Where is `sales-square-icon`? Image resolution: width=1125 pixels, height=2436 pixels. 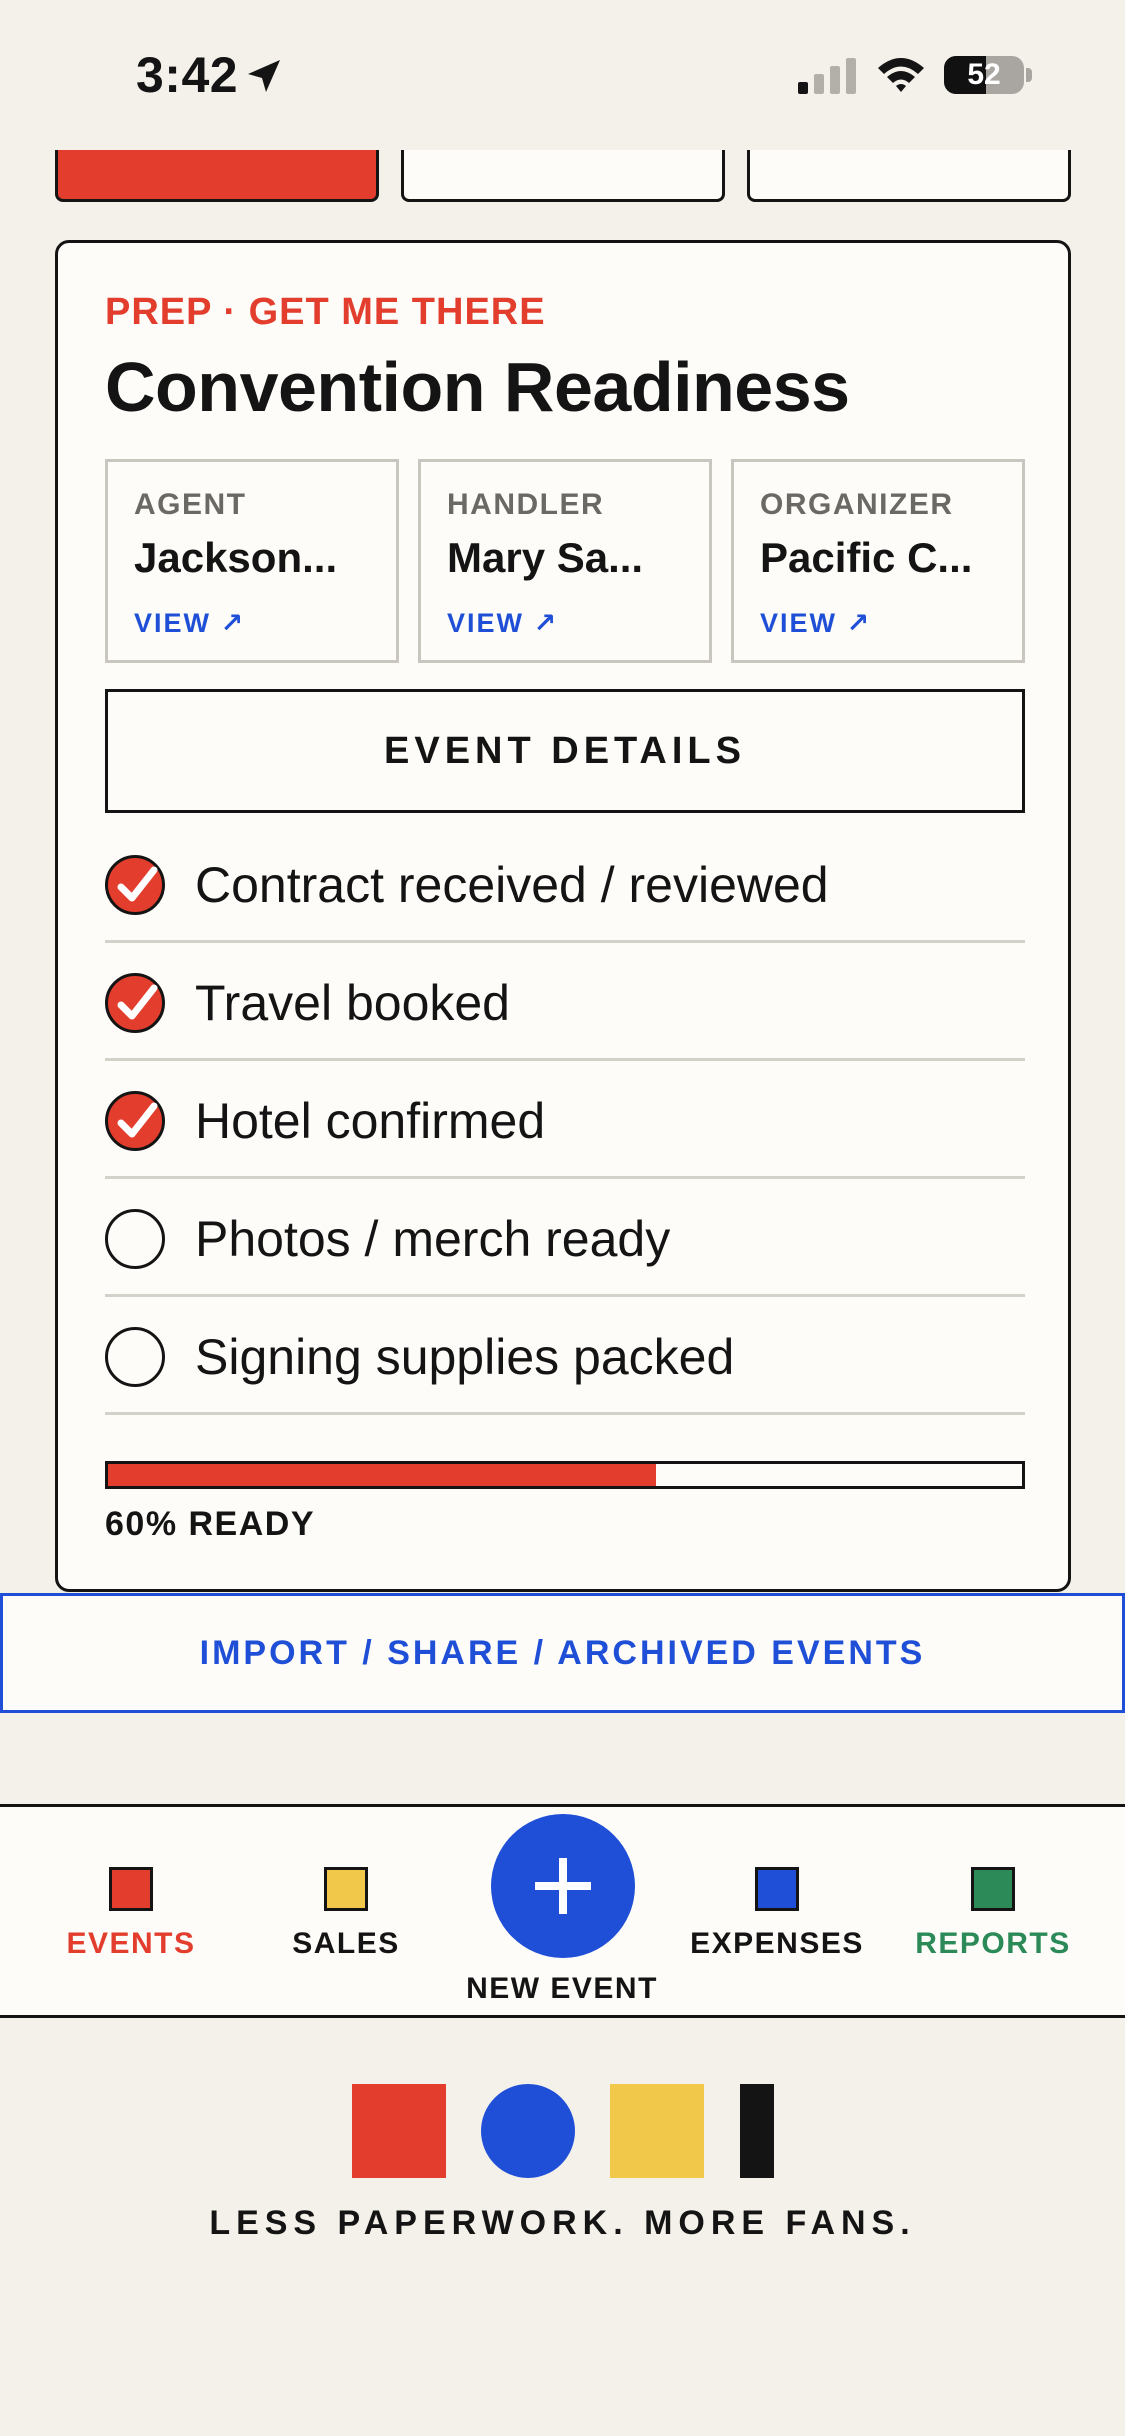
sales-square-icon is located at coordinates (346, 1889).